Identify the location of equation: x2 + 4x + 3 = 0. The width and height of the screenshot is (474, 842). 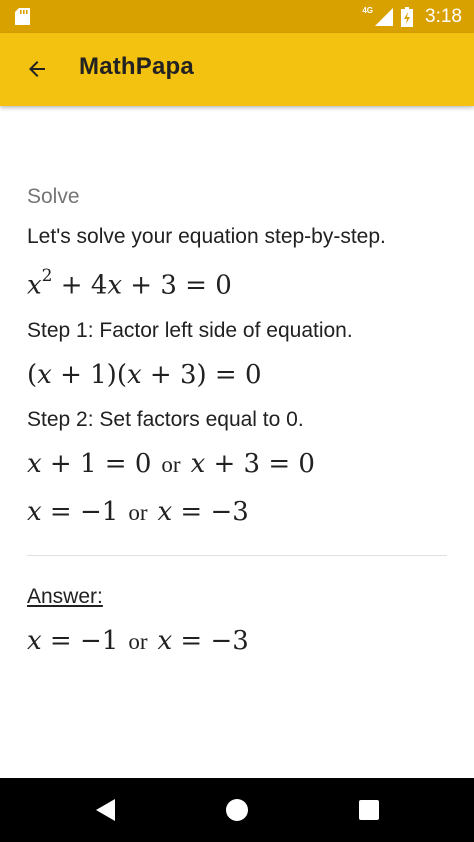
(129, 283).